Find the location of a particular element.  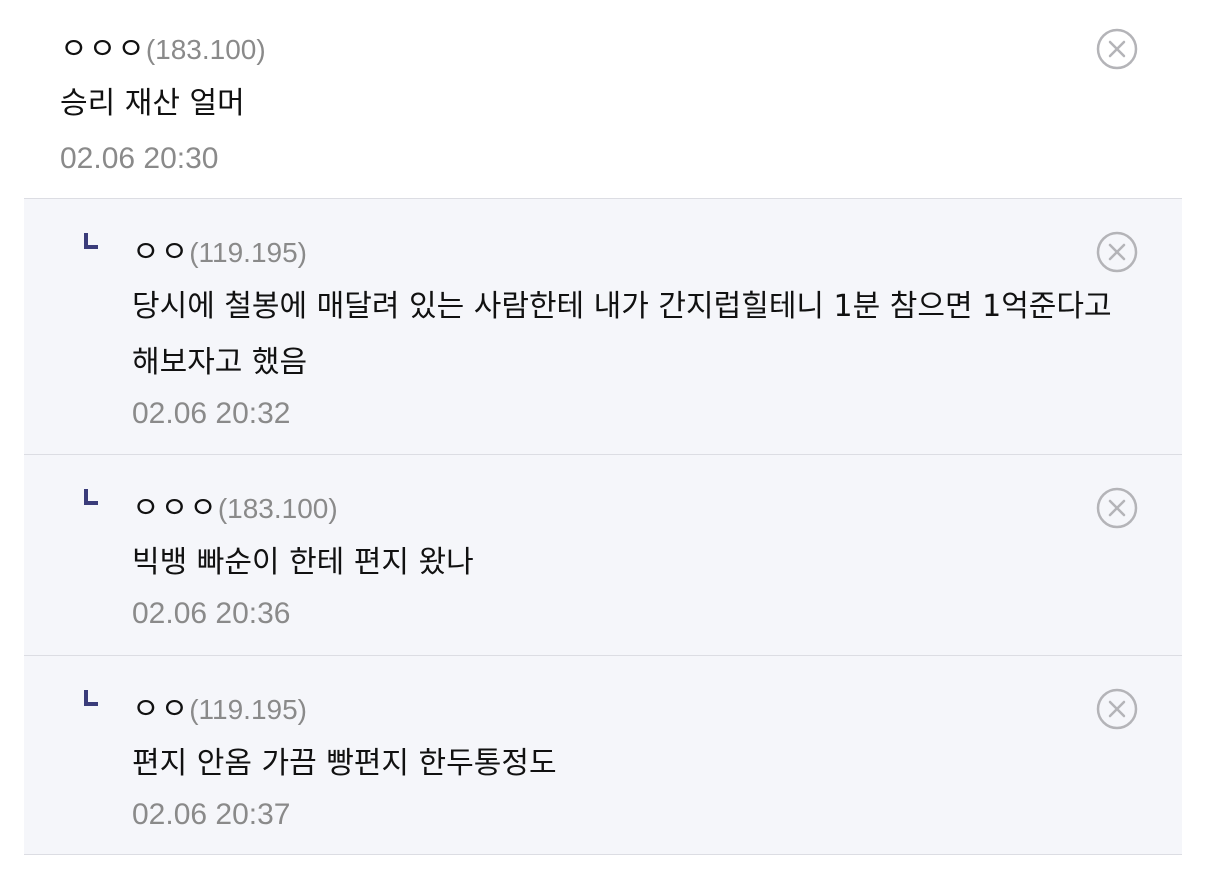

comment-text: 편지 안옴 가끔 빵편지 한두통정도 is located at coordinates (344, 763).